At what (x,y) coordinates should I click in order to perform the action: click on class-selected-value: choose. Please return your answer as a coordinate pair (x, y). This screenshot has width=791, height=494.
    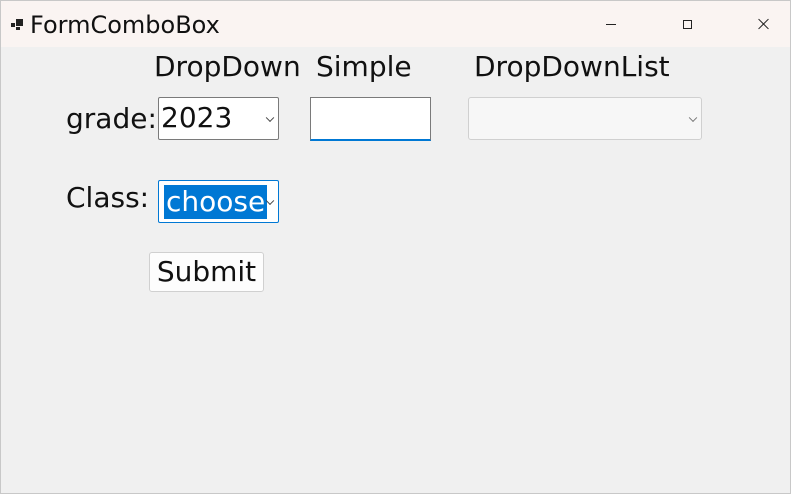
    Looking at the image, I should click on (216, 202).